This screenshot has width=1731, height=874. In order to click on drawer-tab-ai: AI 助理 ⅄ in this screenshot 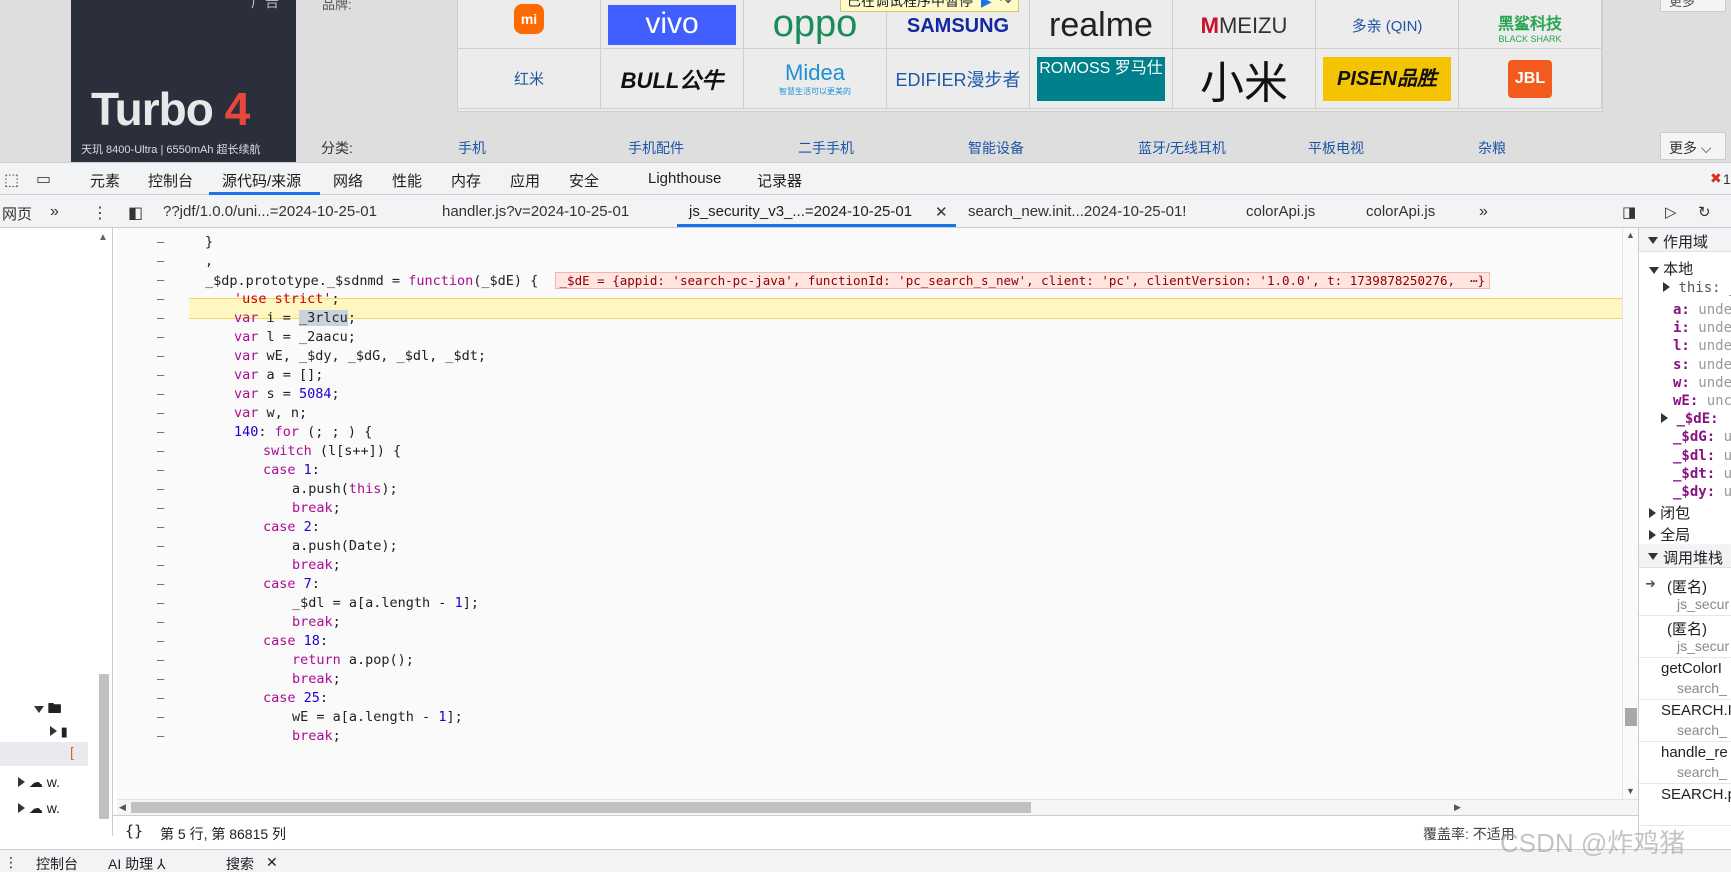, I will do `click(137, 864)`.